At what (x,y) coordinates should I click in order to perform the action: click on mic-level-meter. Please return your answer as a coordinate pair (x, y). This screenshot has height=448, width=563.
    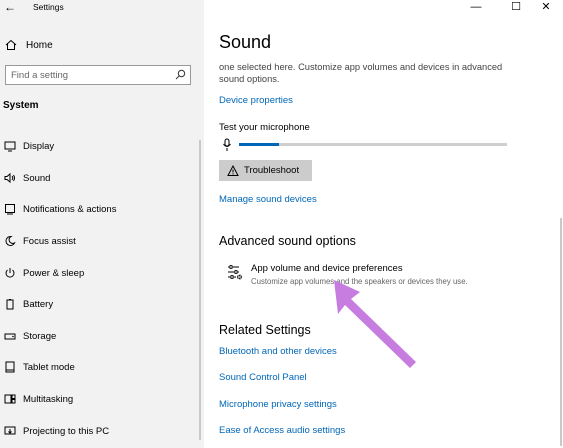
    Looking at the image, I should click on (373, 144).